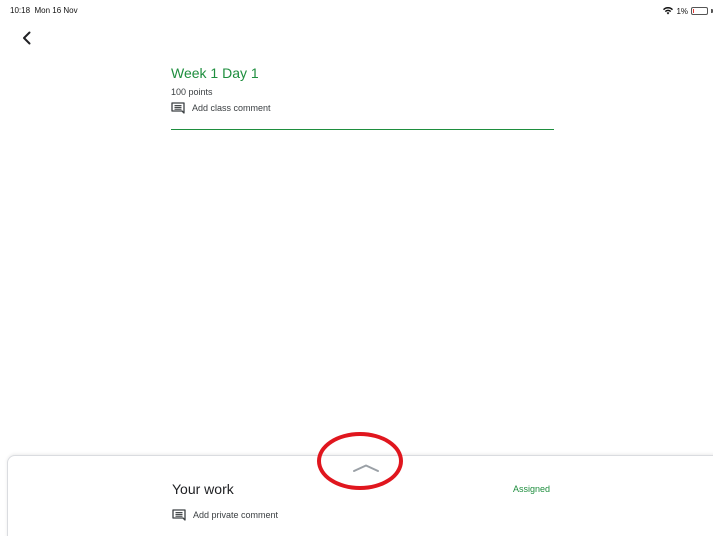  Describe the element at coordinates (699, 11) in the screenshot. I see `battery-icon` at that location.